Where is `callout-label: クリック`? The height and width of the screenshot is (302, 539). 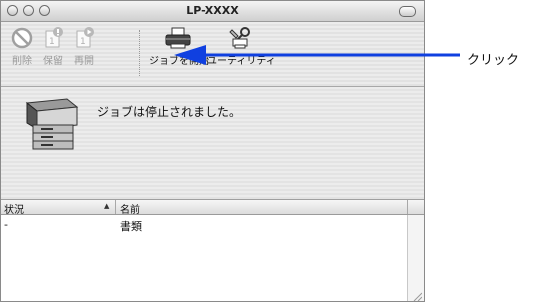
callout-label: クリック is located at coordinates (493, 60).